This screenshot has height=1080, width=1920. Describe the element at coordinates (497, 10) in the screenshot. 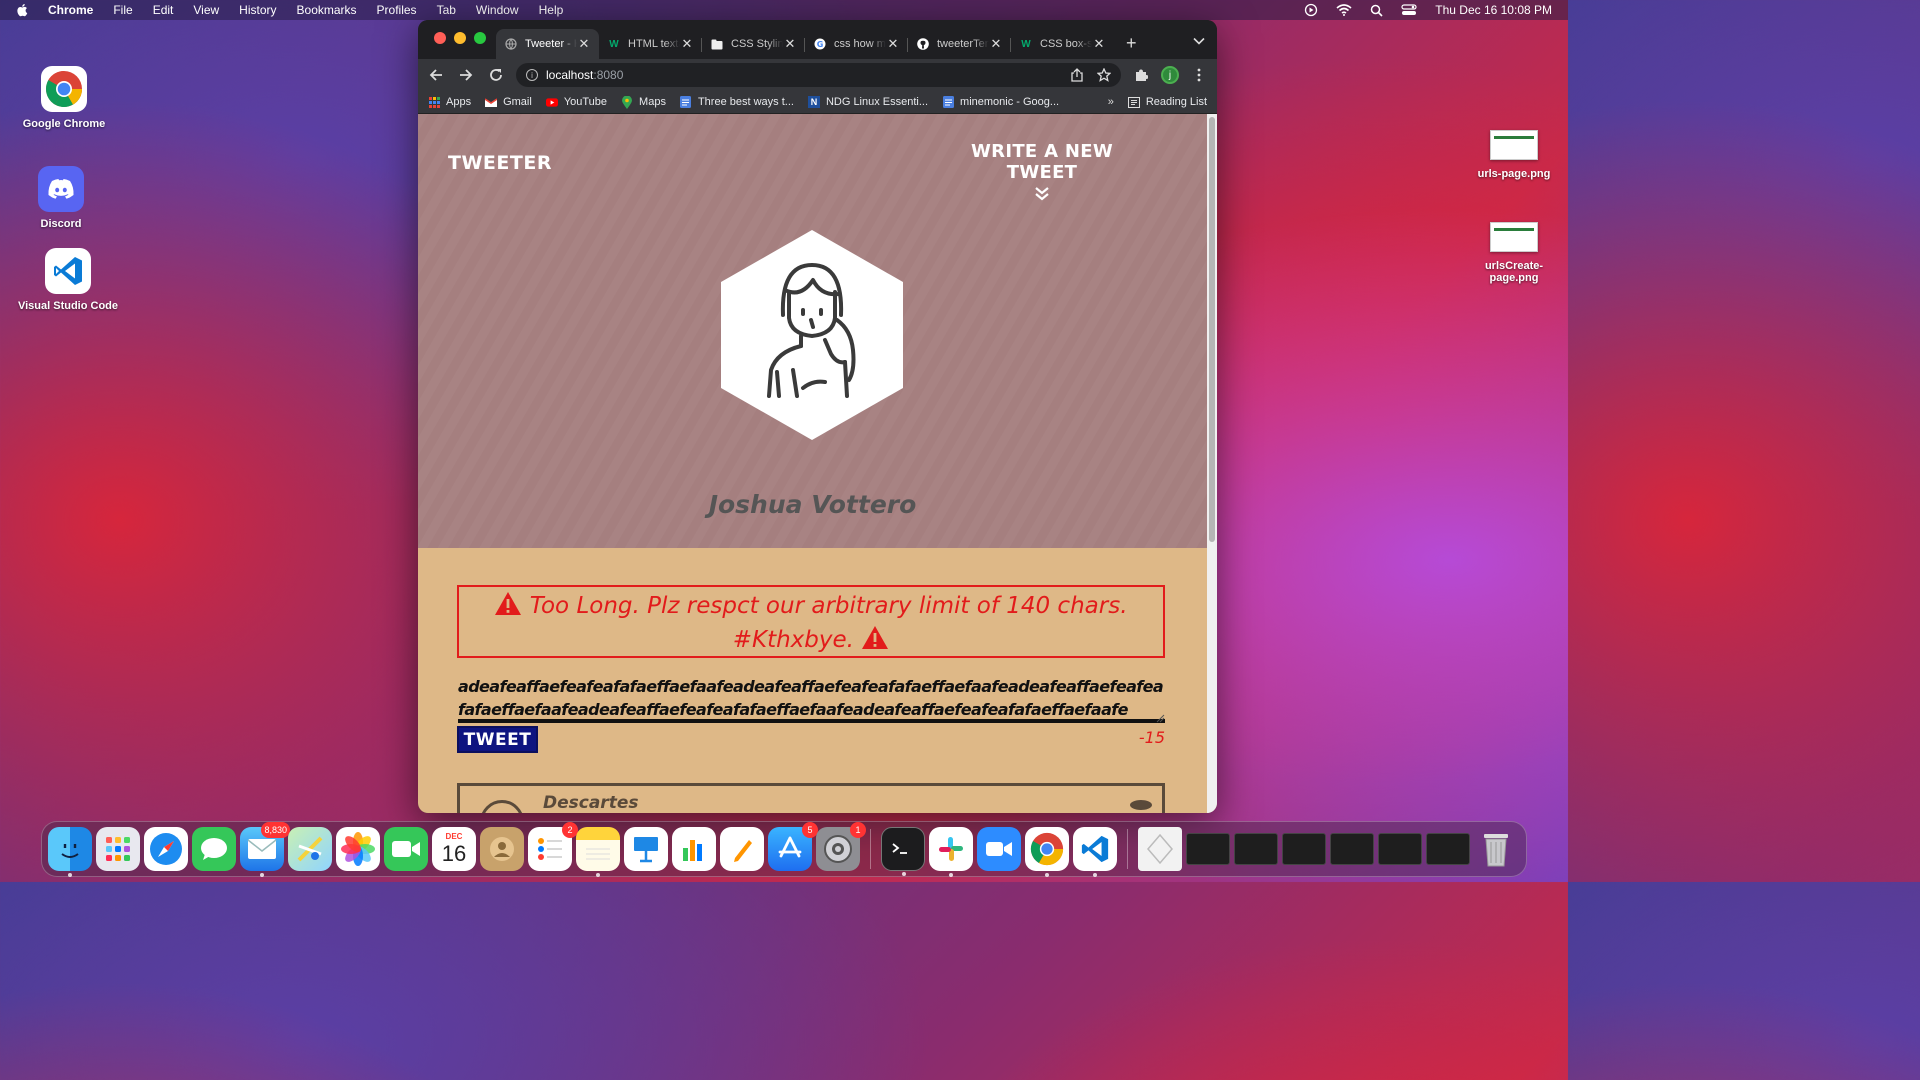

I see `menu-window: Window` at that location.